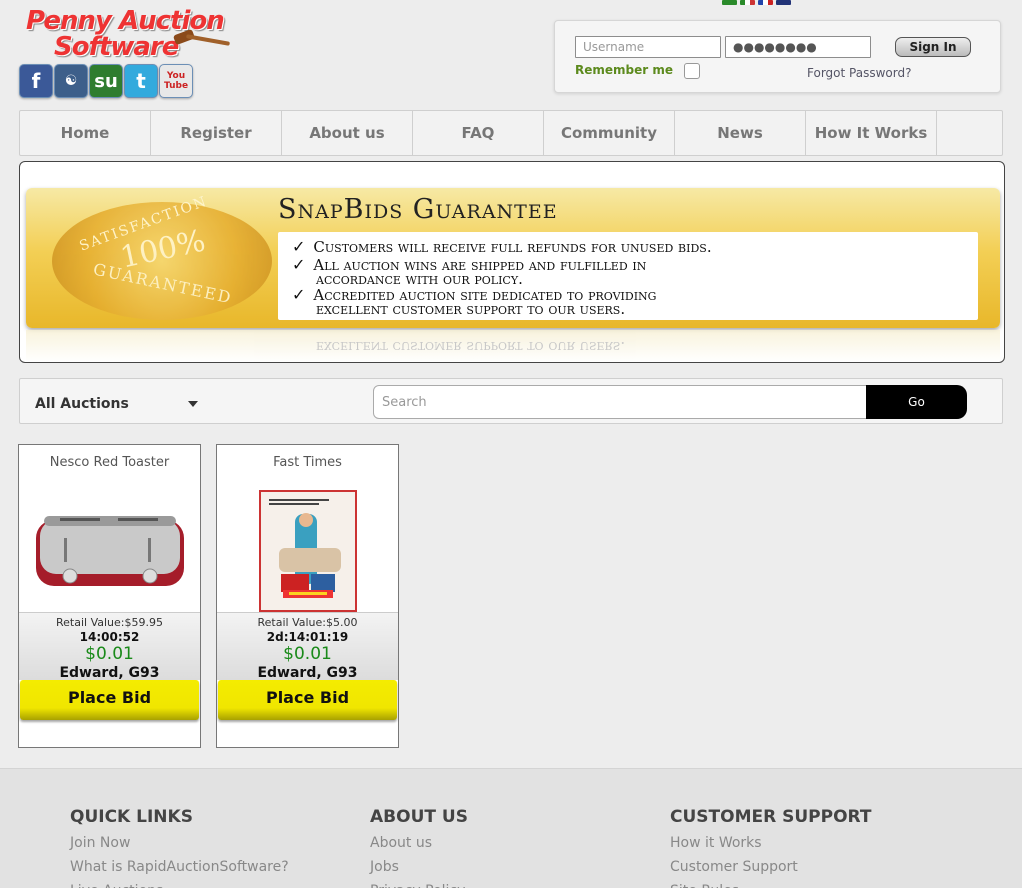 This screenshot has width=1022, height=888. What do you see at coordinates (419, 843) in the screenshot?
I see `footer-link-about-us: About us` at bounding box center [419, 843].